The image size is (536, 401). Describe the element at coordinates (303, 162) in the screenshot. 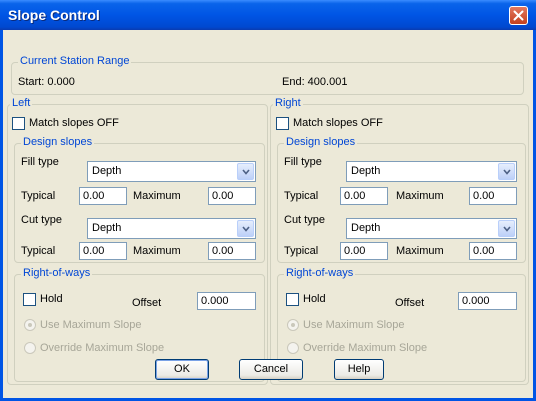

I see `right-fill-type-label: Fill type` at that location.